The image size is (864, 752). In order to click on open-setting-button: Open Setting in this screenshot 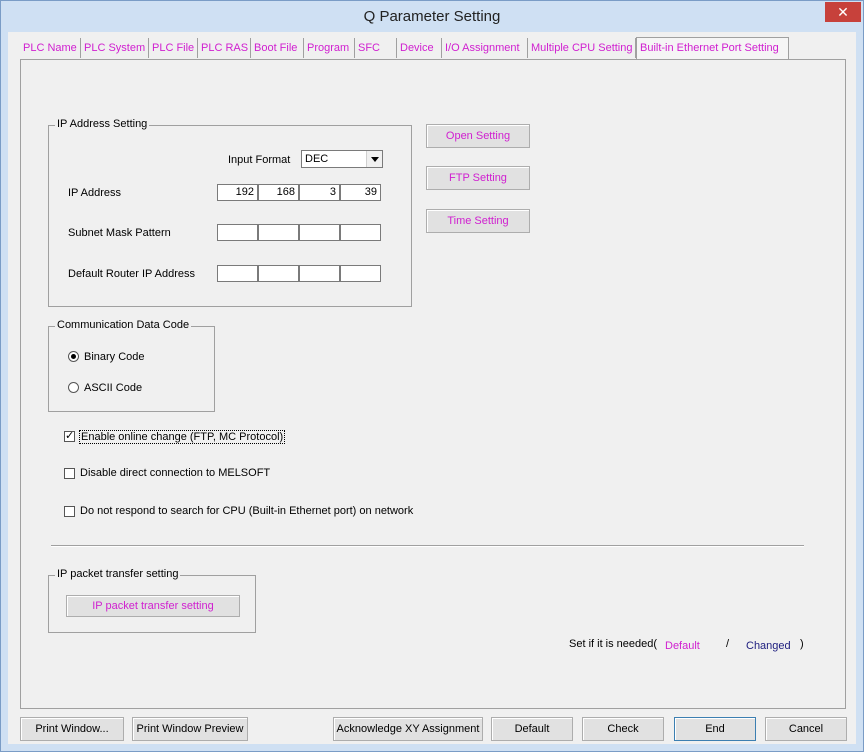, I will do `click(478, 136)`.